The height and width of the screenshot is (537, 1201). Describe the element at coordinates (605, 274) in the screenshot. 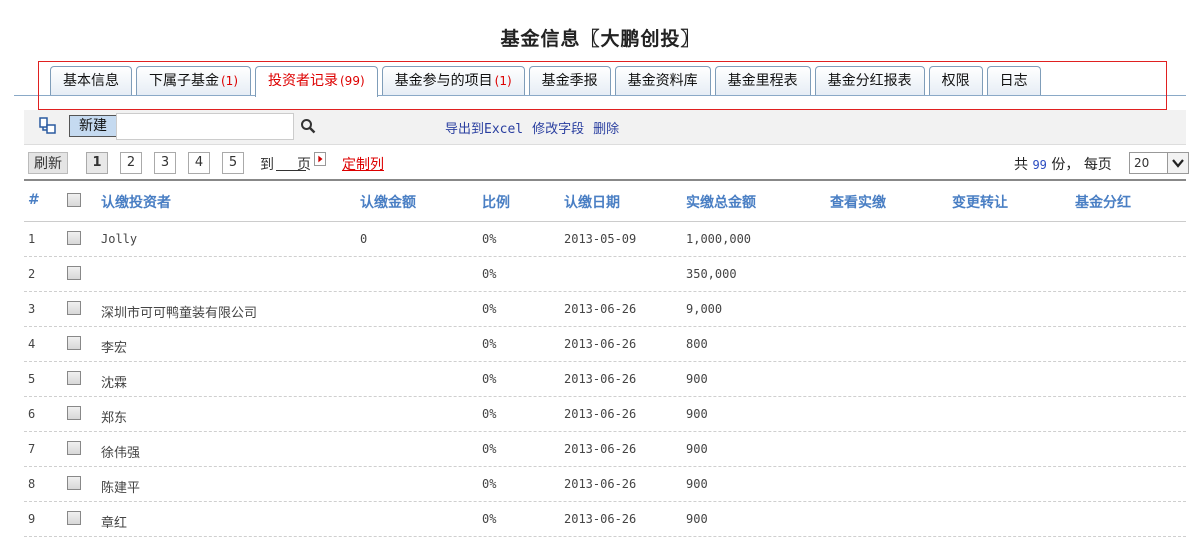

I see `table-row: 2 0% 350,000` at that location.